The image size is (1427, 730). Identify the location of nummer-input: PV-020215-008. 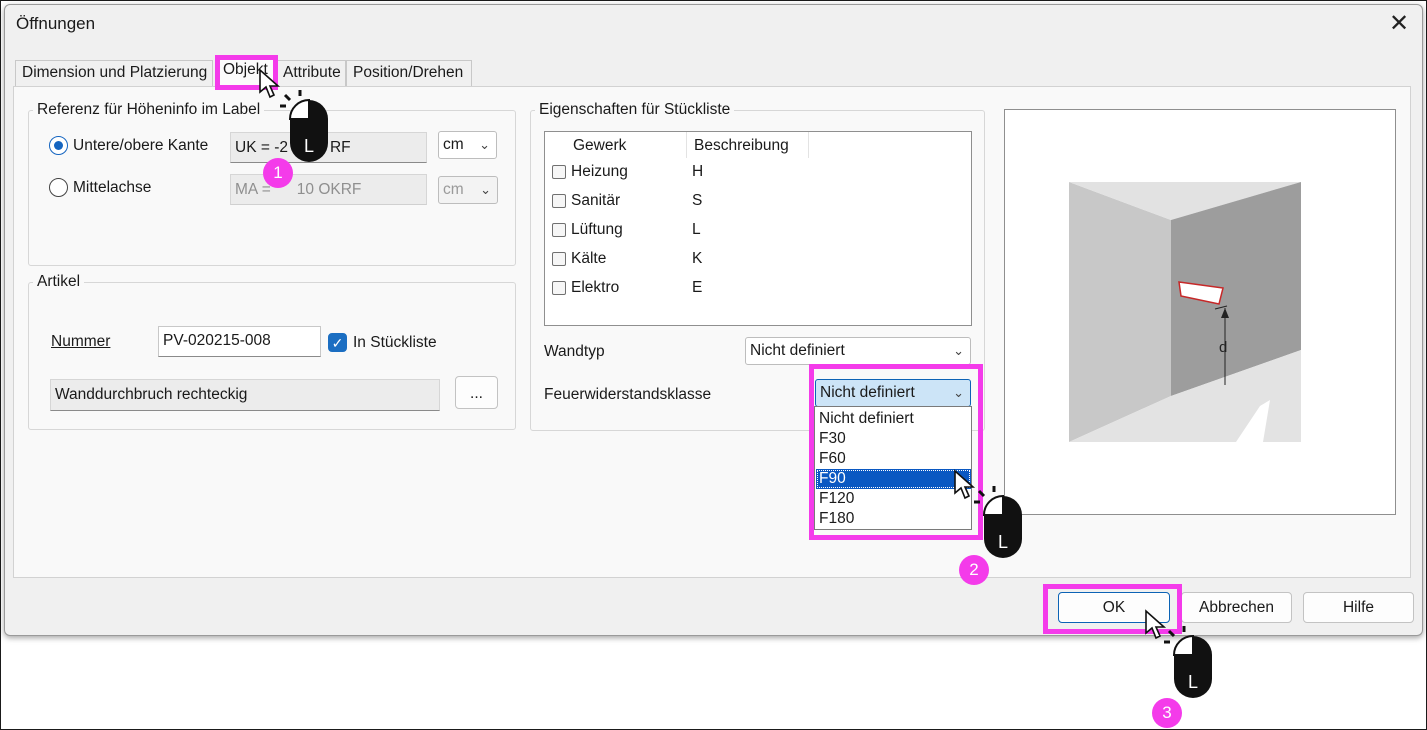
(239, 341).